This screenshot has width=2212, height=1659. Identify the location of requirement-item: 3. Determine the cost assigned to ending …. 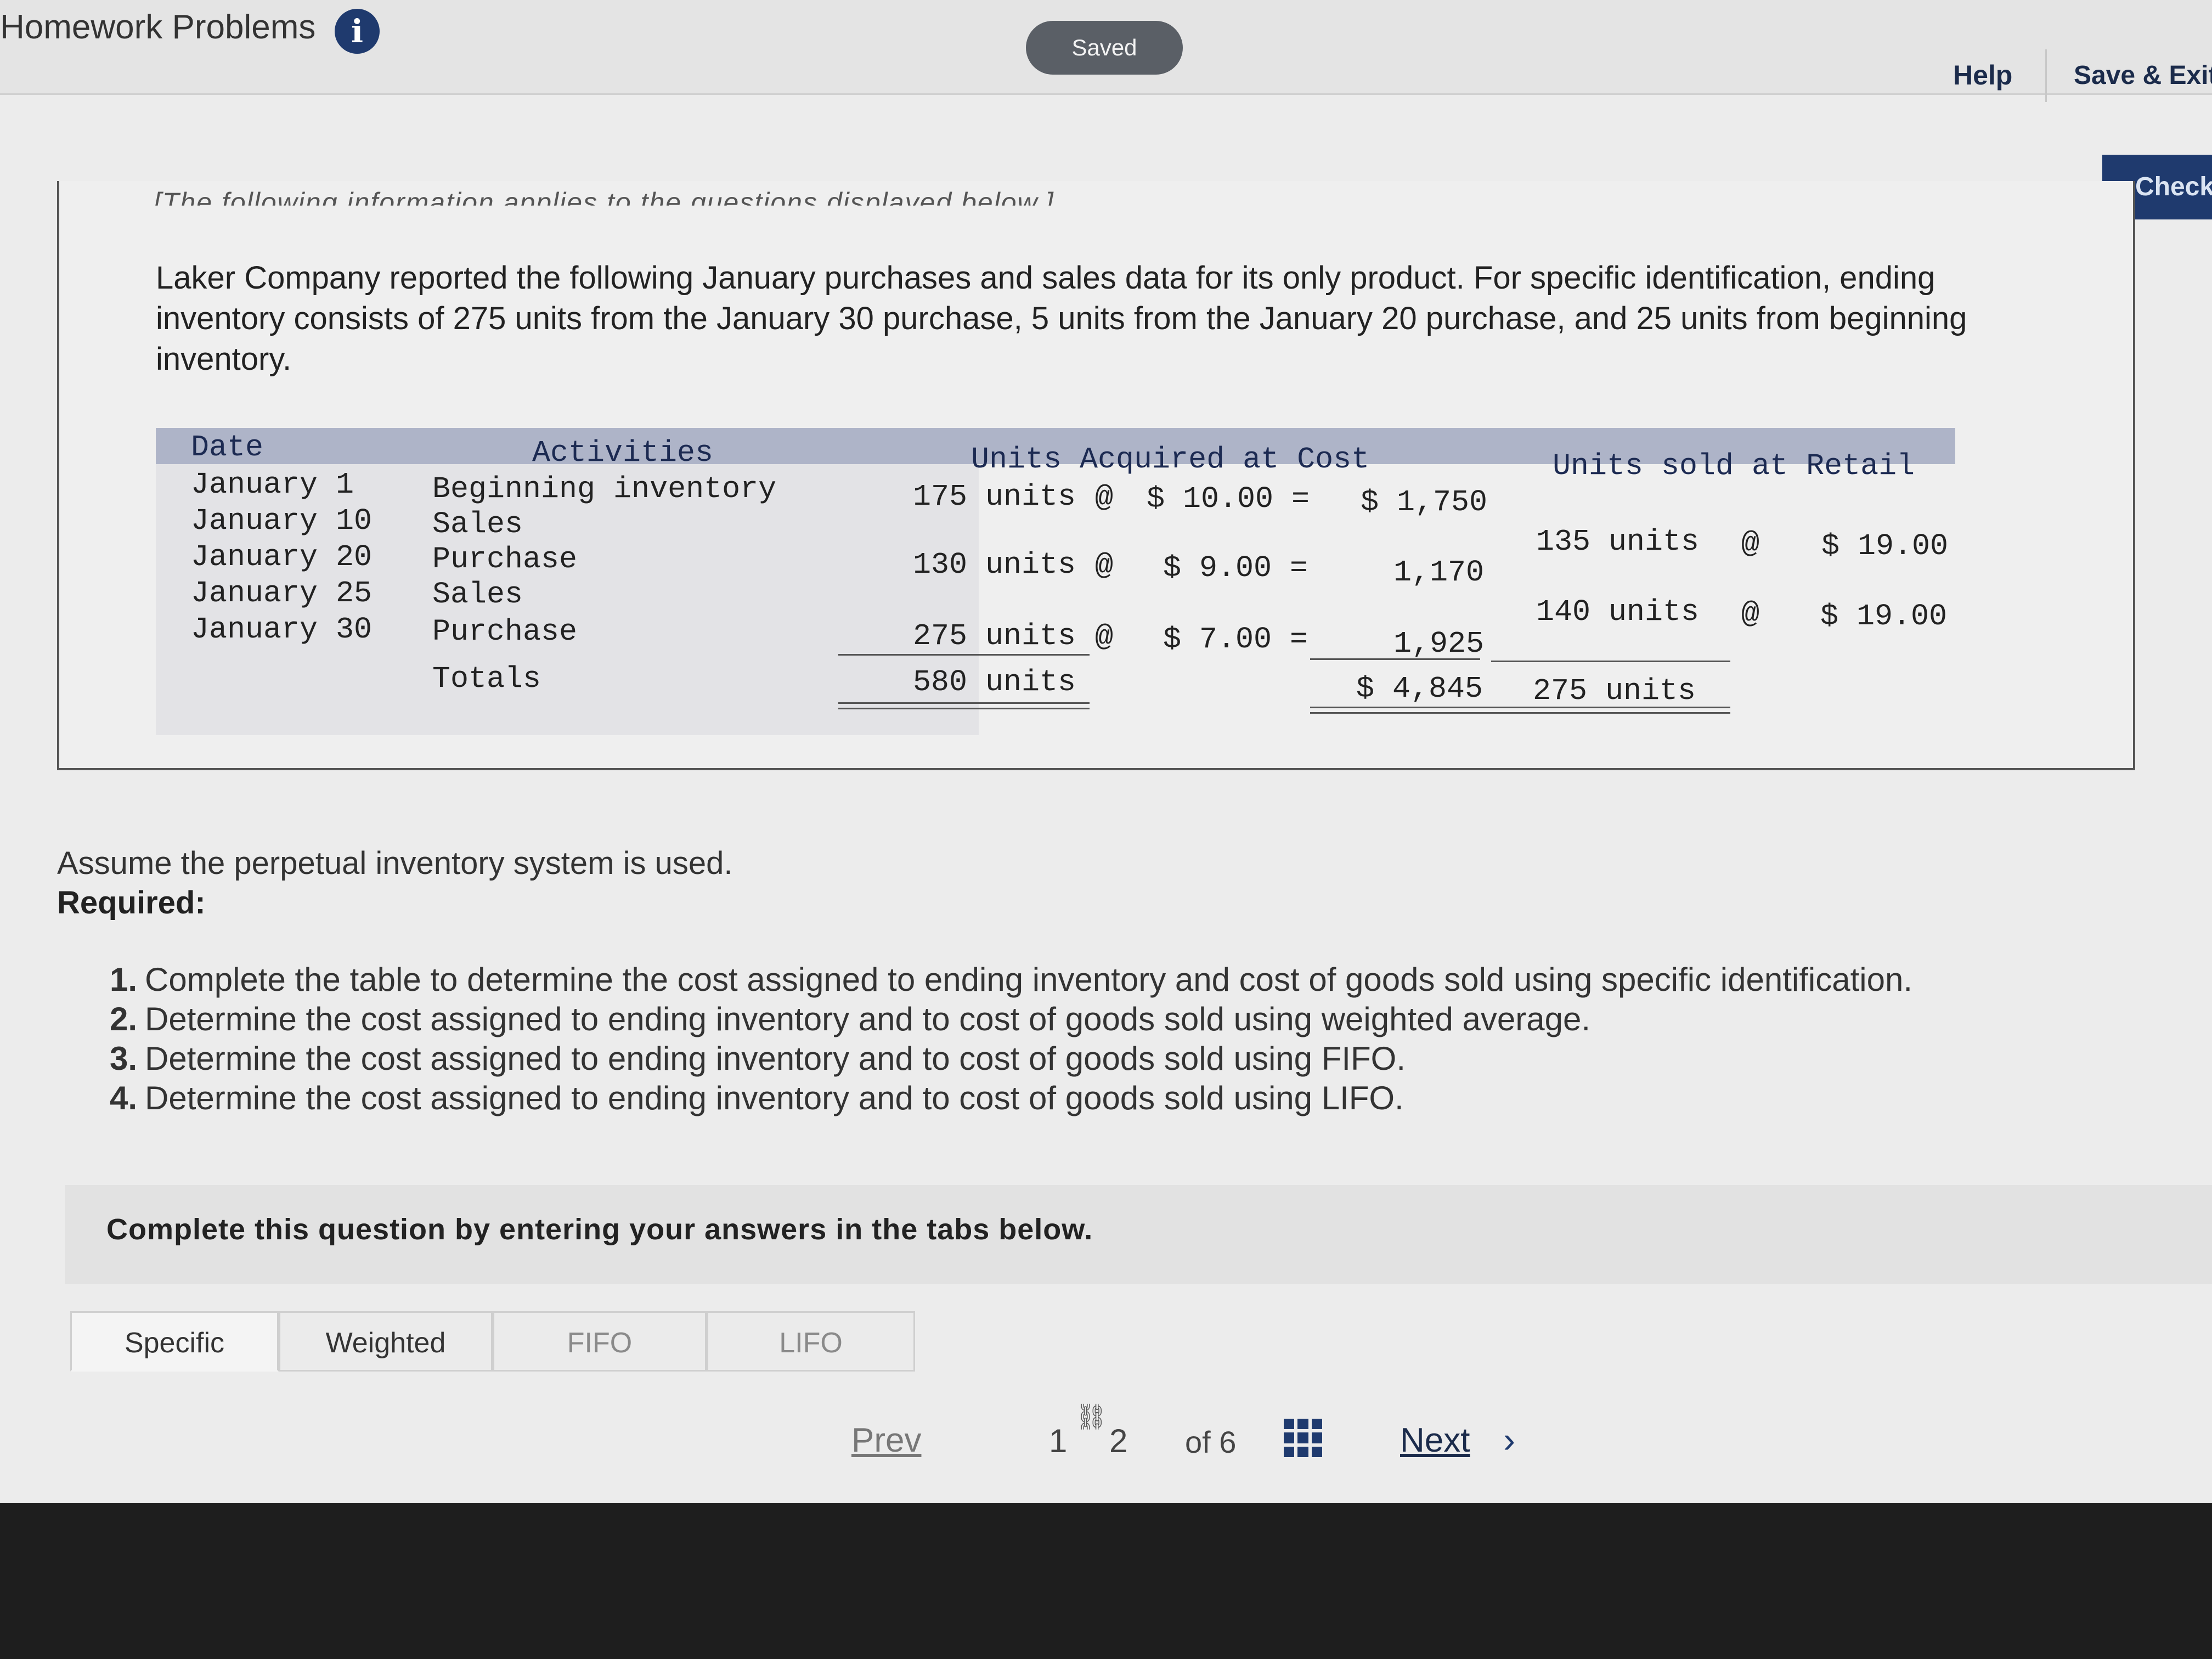
(758, 1058).